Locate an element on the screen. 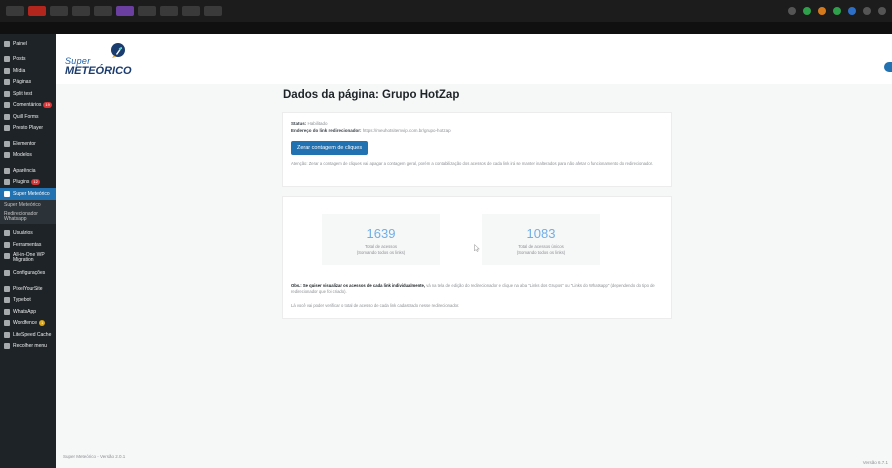  sidebar-item-quill-forms: Quill Forms is located at coordinates (28, 117).